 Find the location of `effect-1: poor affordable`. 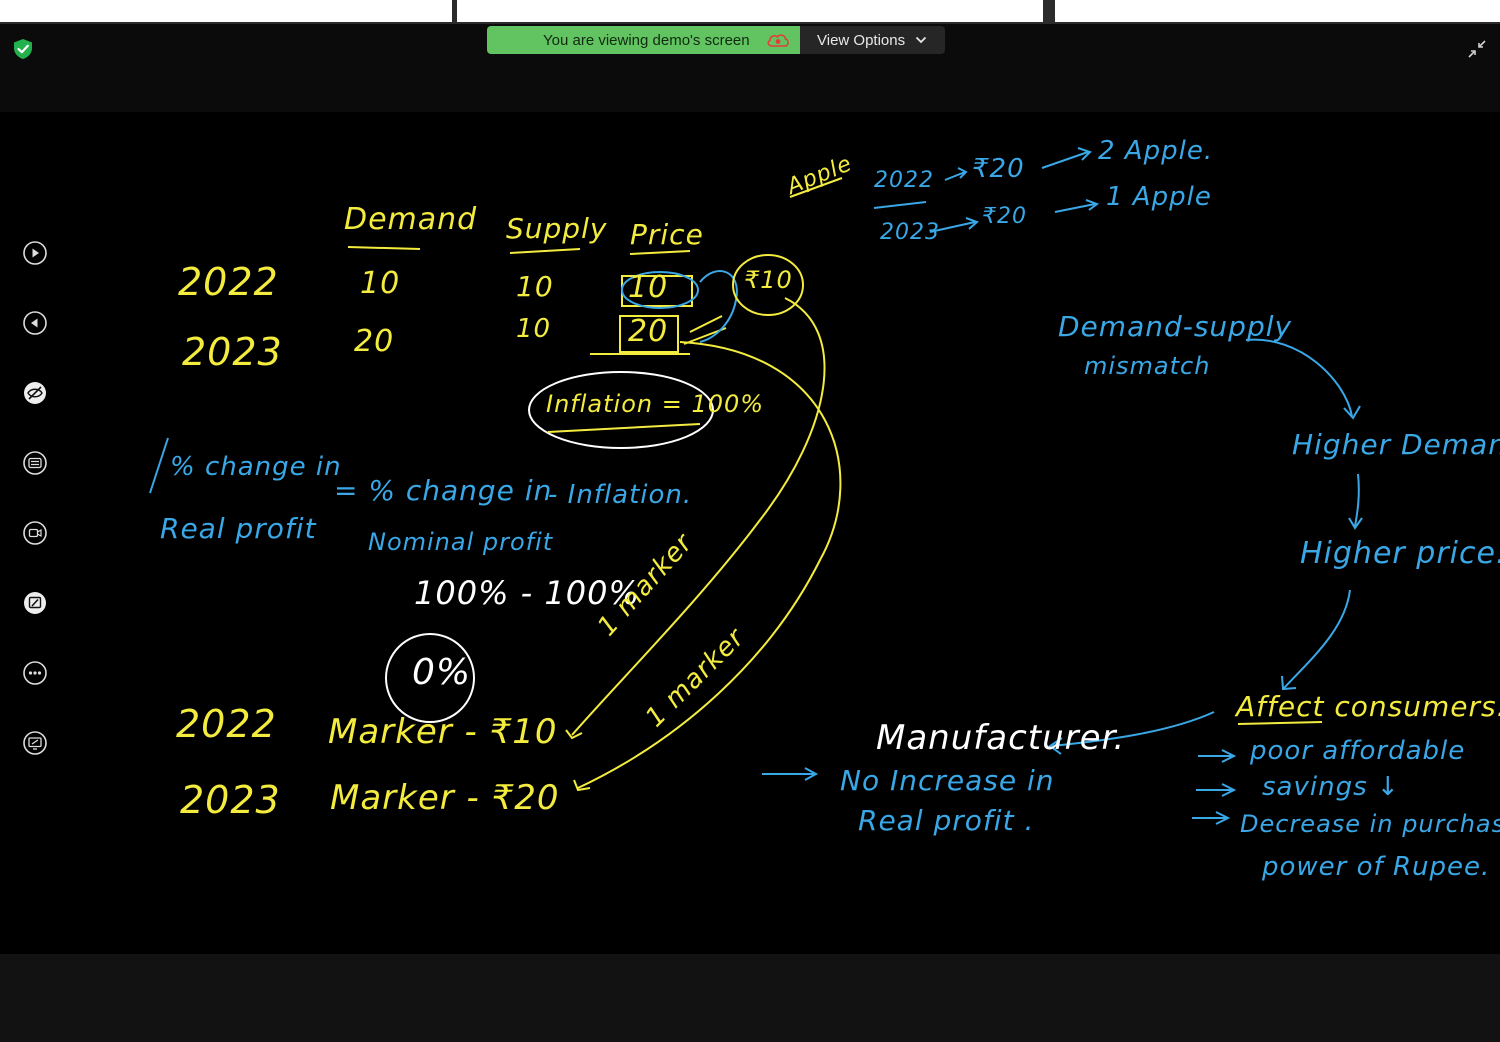

effect-1: poor affordable is located at coordinates (1358, 751).